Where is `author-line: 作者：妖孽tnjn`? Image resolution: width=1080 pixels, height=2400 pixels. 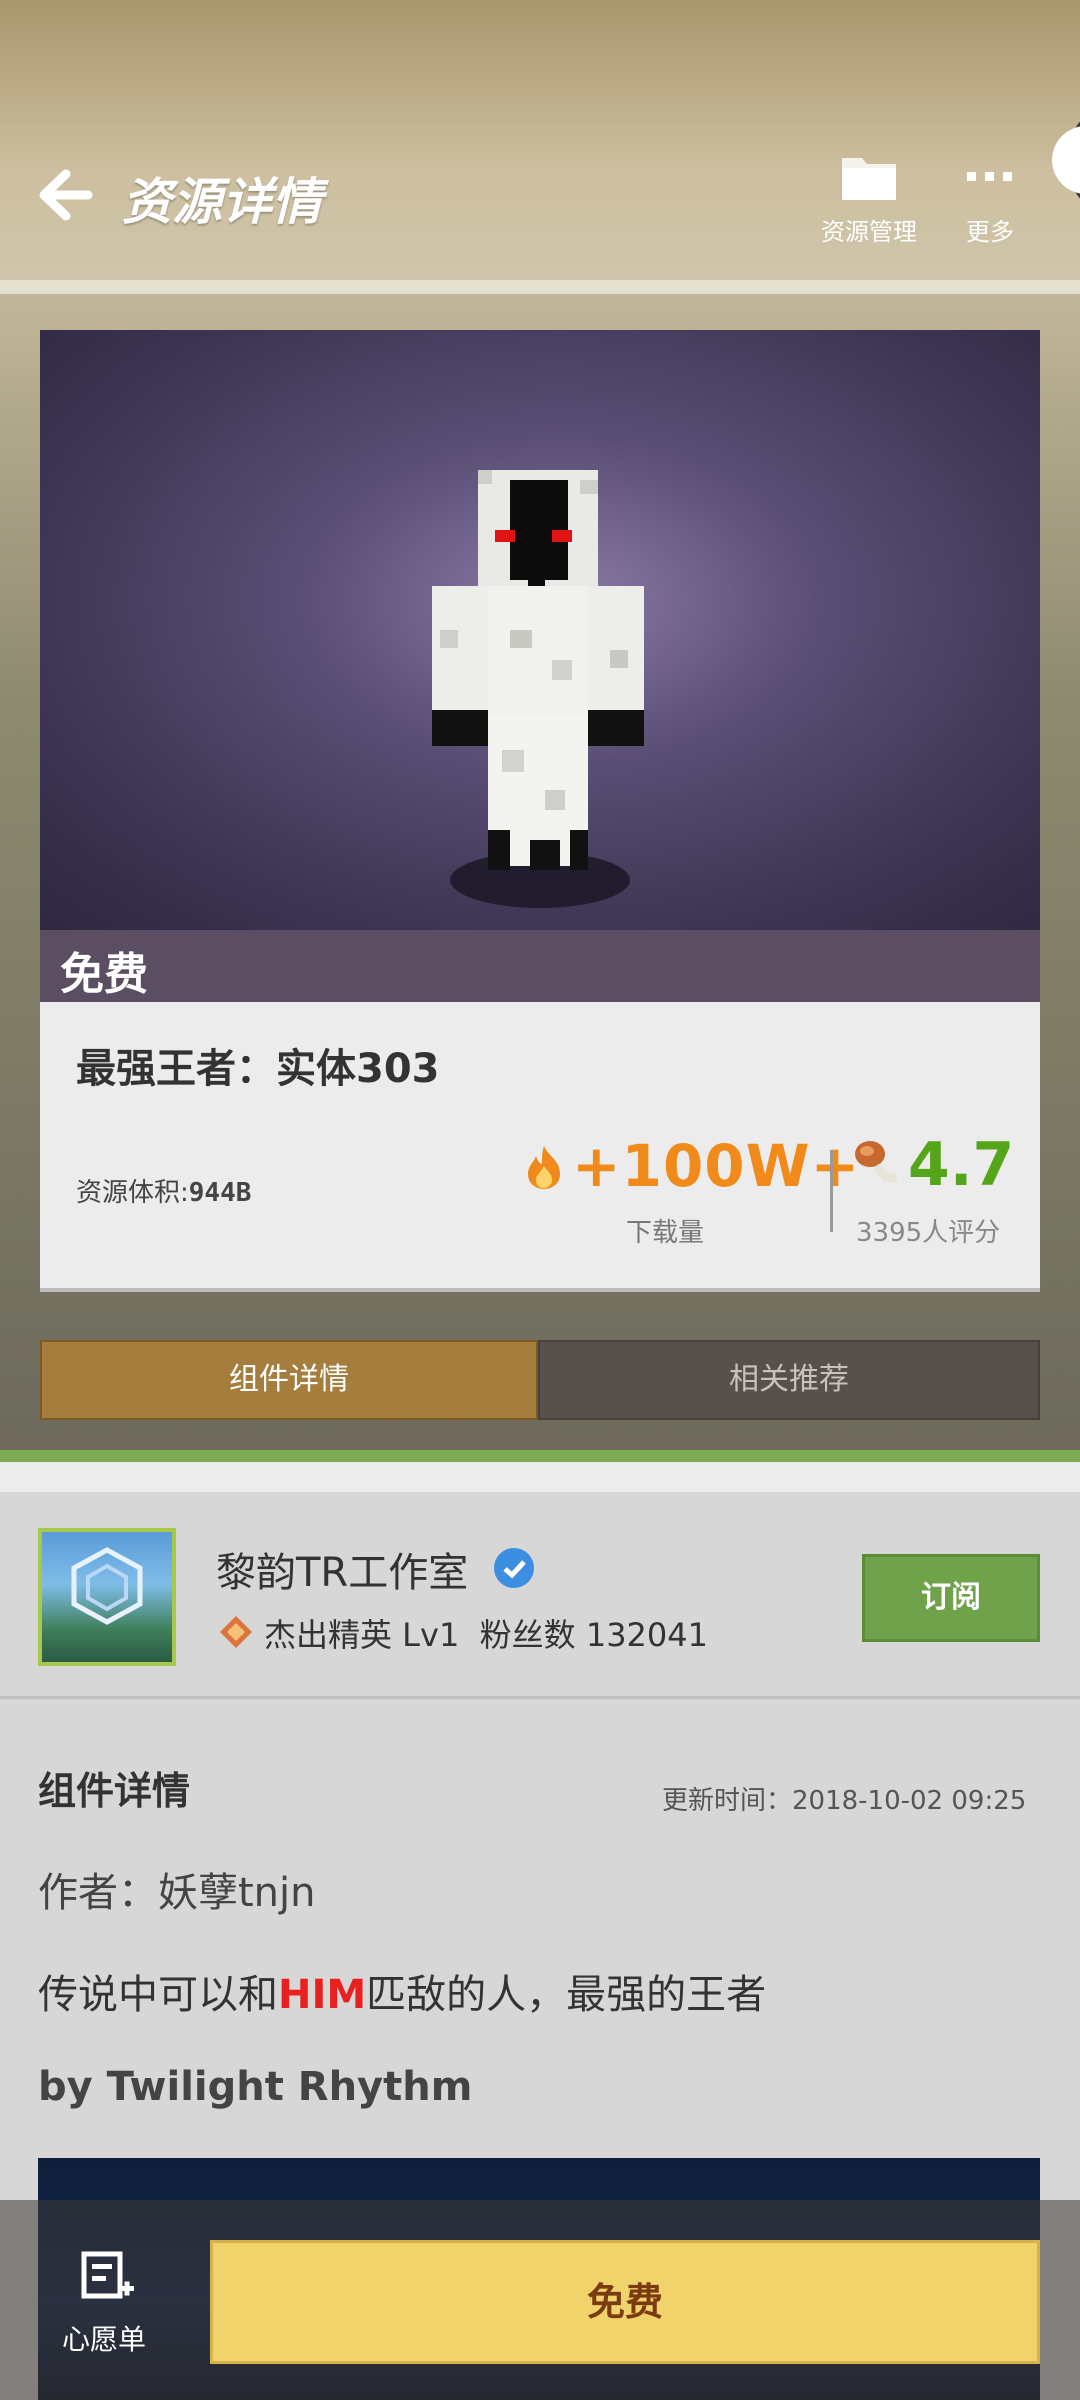 author-line: 作者：妖孽tnjn is located at coordinates (177, 1893).